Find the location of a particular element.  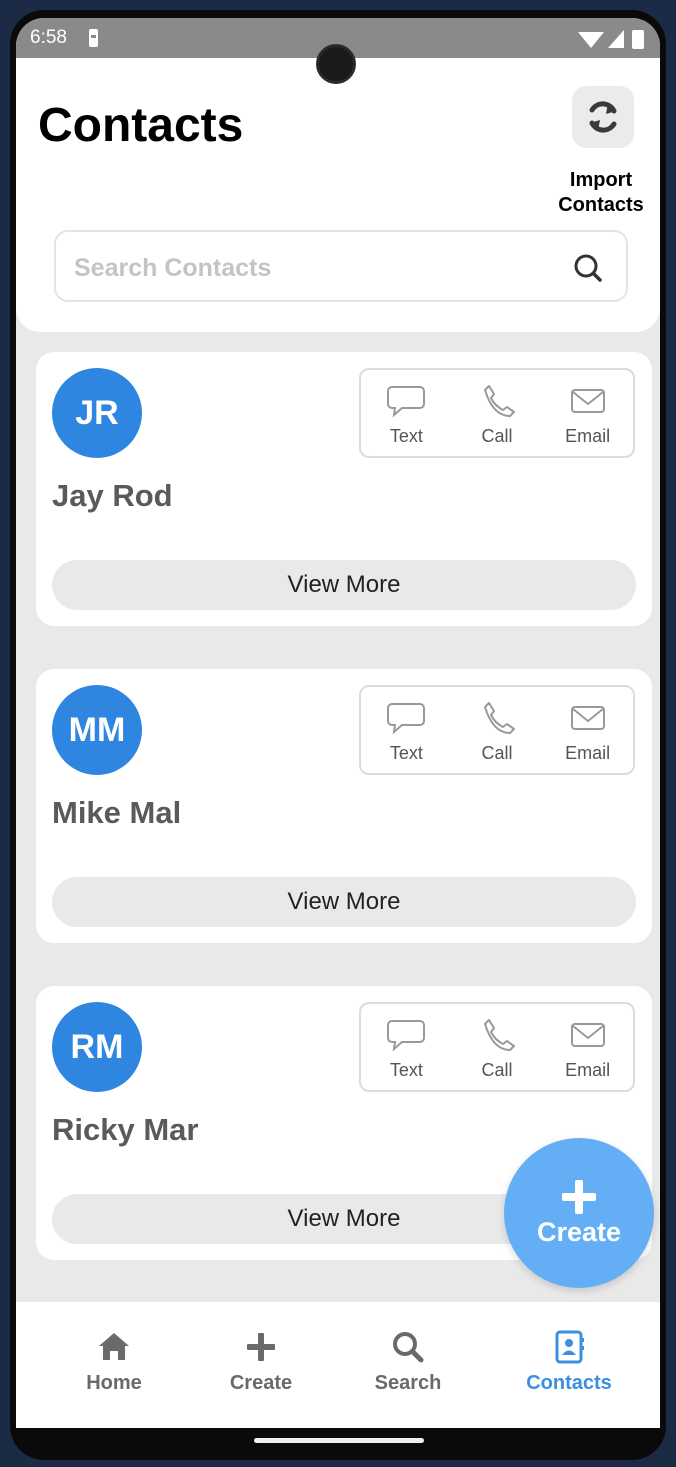

nav-item-contacts: Contacts is located at coordinates (569, 1357).